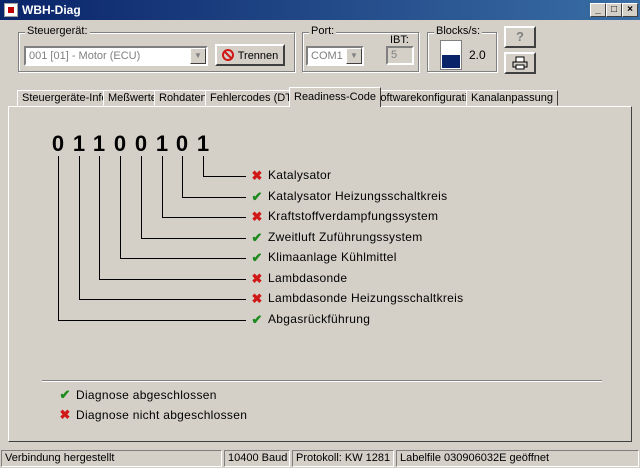 This screenshot has height=468, width=640. Describe the element at coordinates (319, 319) in the screenshot. I see `readiness-item-label: Abgasrückführung` at that location.